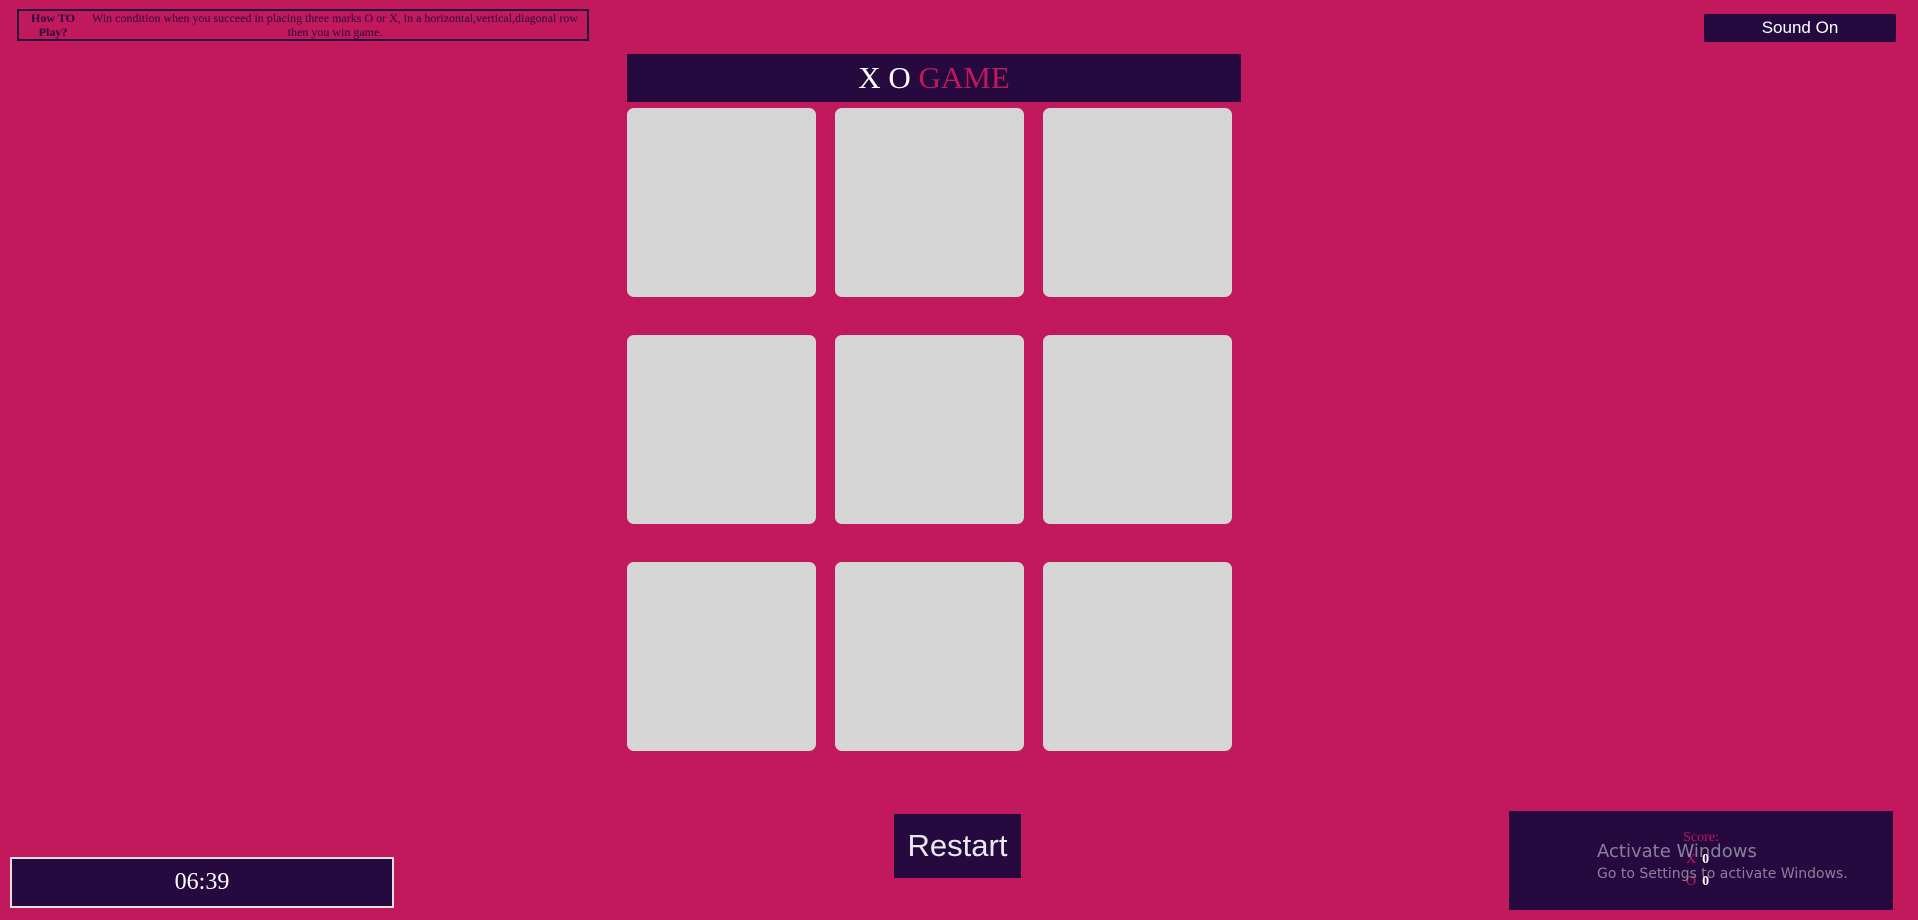 The width and height of the screenshot is (1918, 920). Describe the element at coordinates (957, 846) in the screenshot. I see `restart-button: Restart` at that location.